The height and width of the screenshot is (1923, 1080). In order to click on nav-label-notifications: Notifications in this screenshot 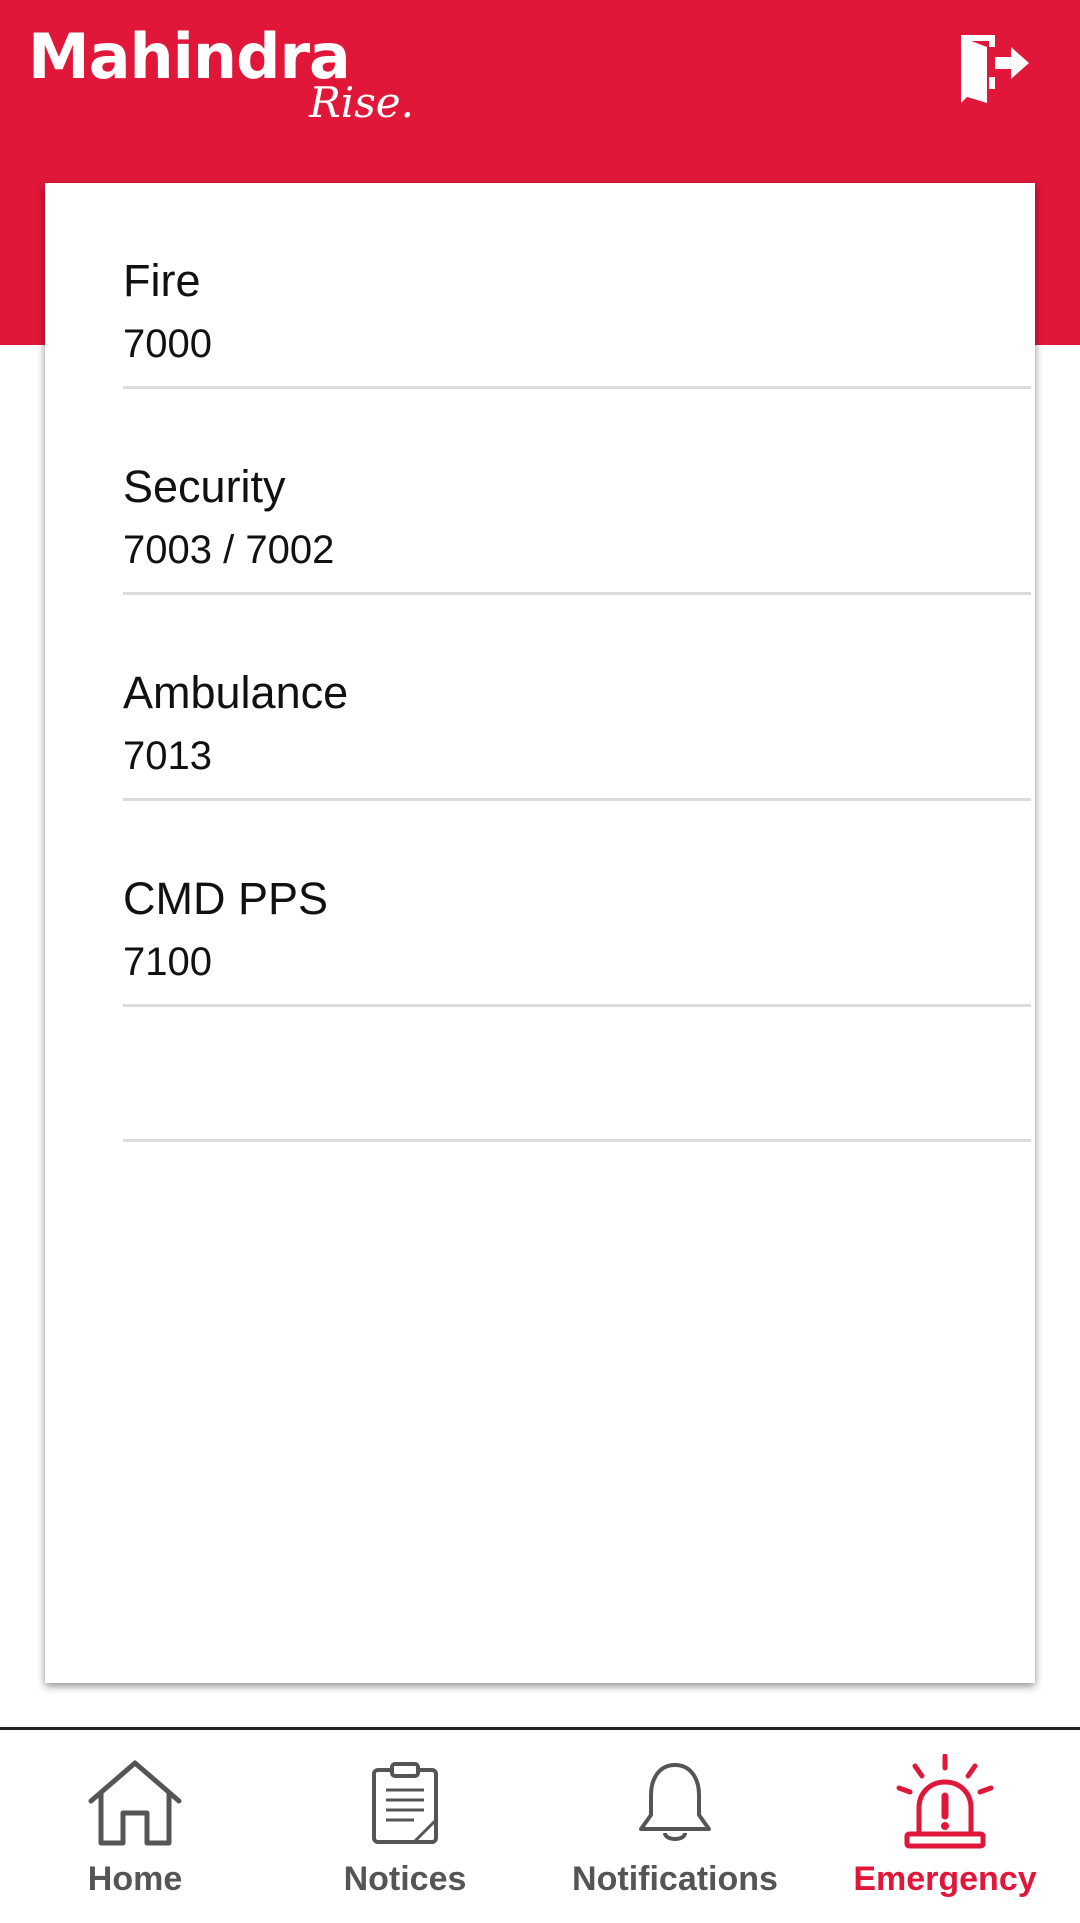, I will do `click(675, 1879)`.